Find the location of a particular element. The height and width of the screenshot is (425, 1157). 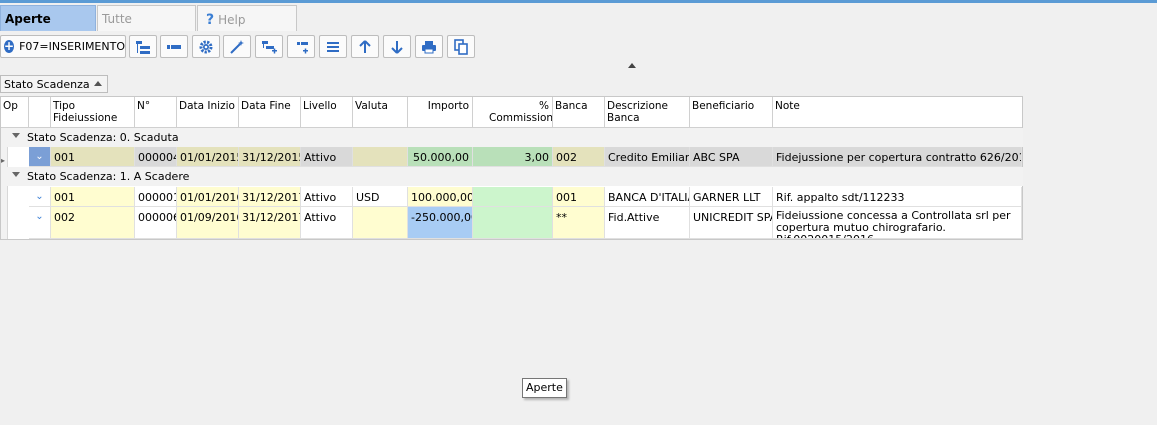

cell-descrizione-banca: BANCA D'ITALIA is located at coordinates (647, 197).